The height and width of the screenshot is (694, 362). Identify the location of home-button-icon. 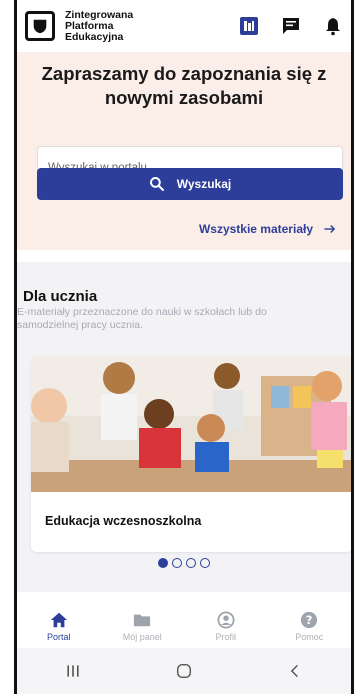
(184, 671).